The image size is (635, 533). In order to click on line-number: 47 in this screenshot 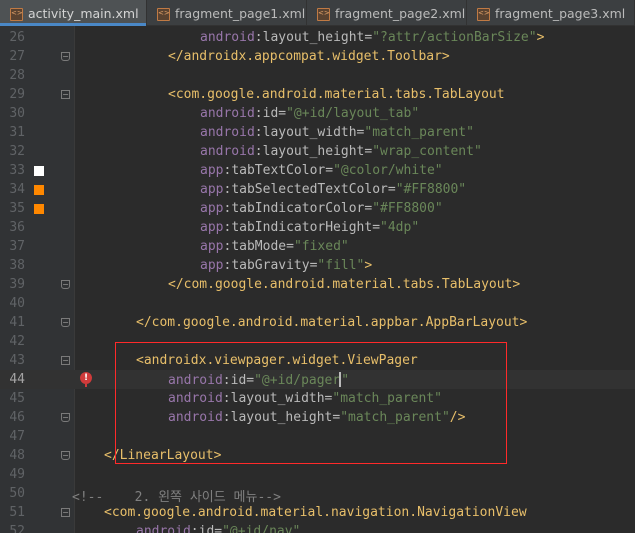, I will do `click(17, 436)`.